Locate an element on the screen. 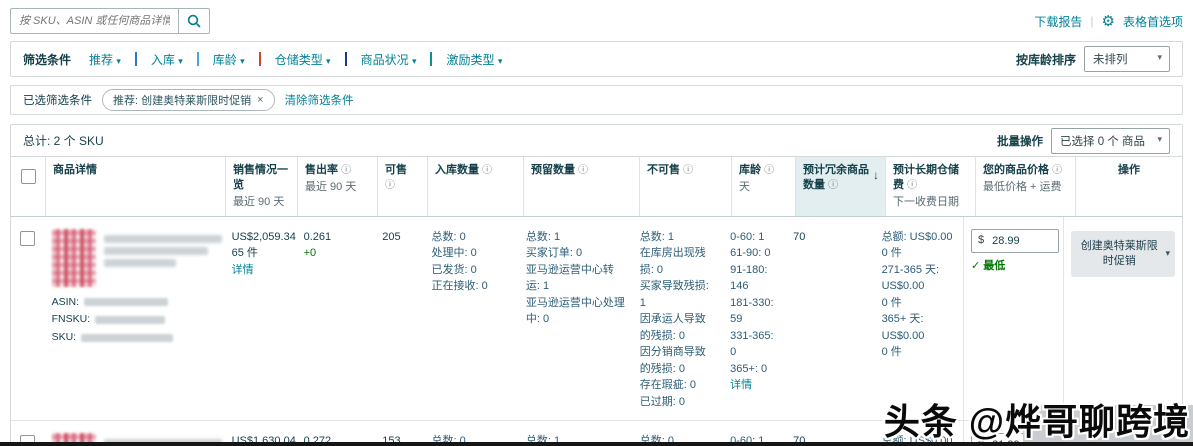  stat-line: 331-365: 0 is located at coordinates (752, 344).